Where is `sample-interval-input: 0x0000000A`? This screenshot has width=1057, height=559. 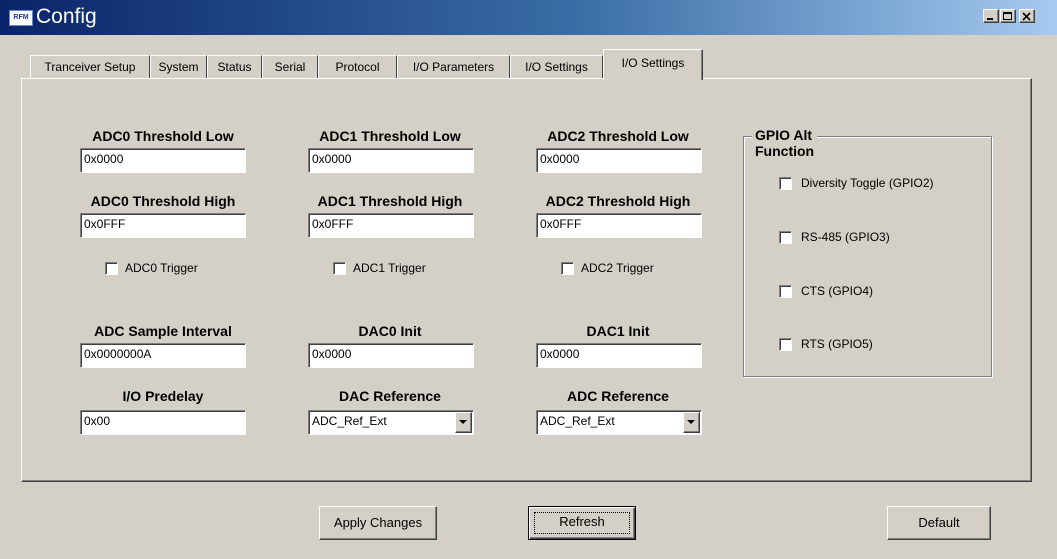 sample-interval-input: 0x0000000A is located at coordinates (163, 355).